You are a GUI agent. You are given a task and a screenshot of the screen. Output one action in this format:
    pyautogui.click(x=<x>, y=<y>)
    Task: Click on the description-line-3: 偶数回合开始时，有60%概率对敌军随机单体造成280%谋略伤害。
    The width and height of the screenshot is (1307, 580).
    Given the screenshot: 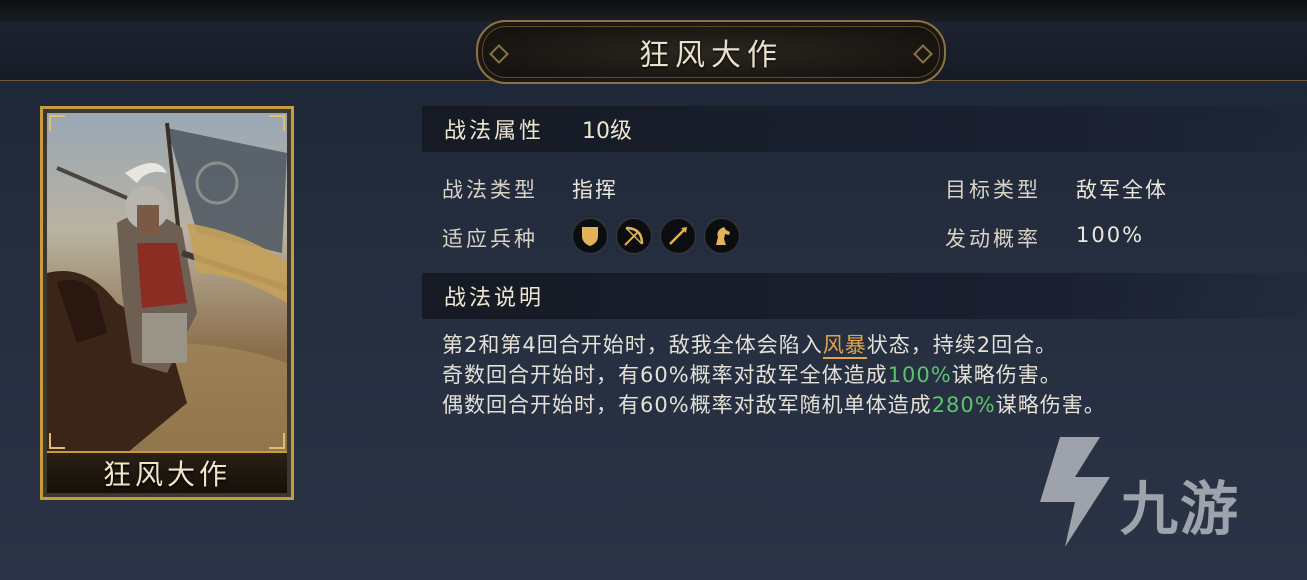 What is the action you would take?
    pyautogui.click(x=774, y=405)
    